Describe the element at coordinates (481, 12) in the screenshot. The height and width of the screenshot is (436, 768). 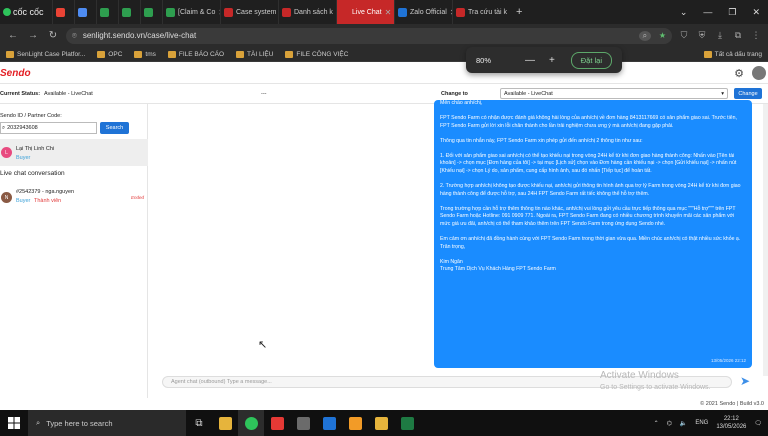
I see `browser-tab: Tra cứu tài k✕` at that location.